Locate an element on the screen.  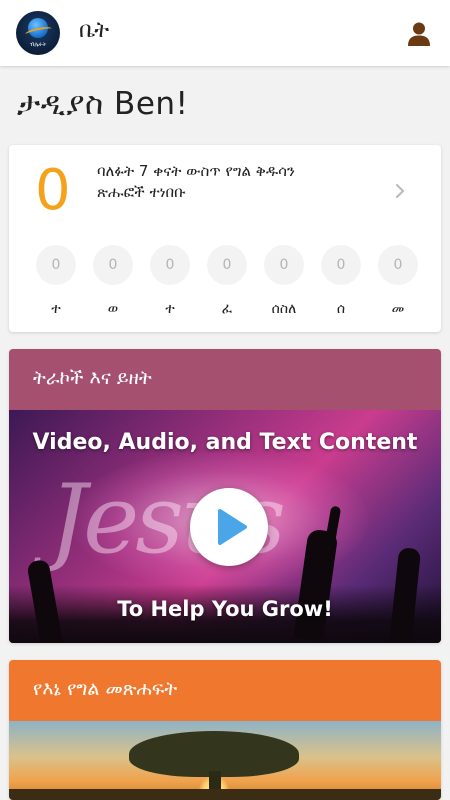
ground is located at coordinates (225, 794).